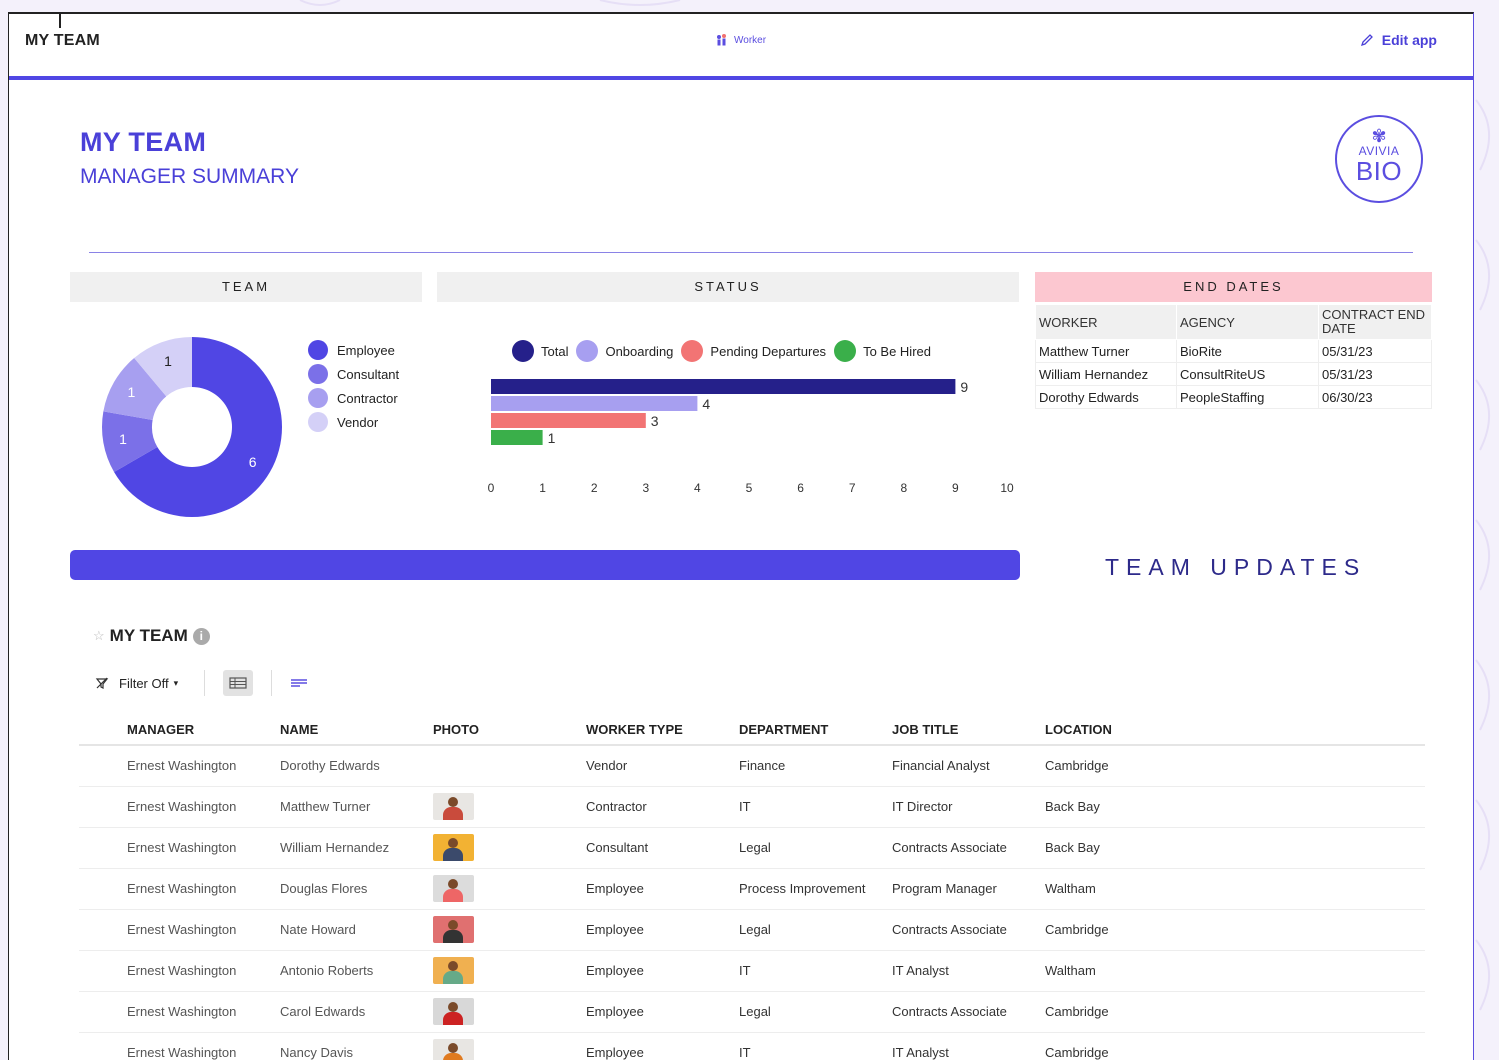 The image size is (1499, 1060). Describe the element at coordinates (540, 351) in the screenshot. I see `legend-total: Total` at that location.